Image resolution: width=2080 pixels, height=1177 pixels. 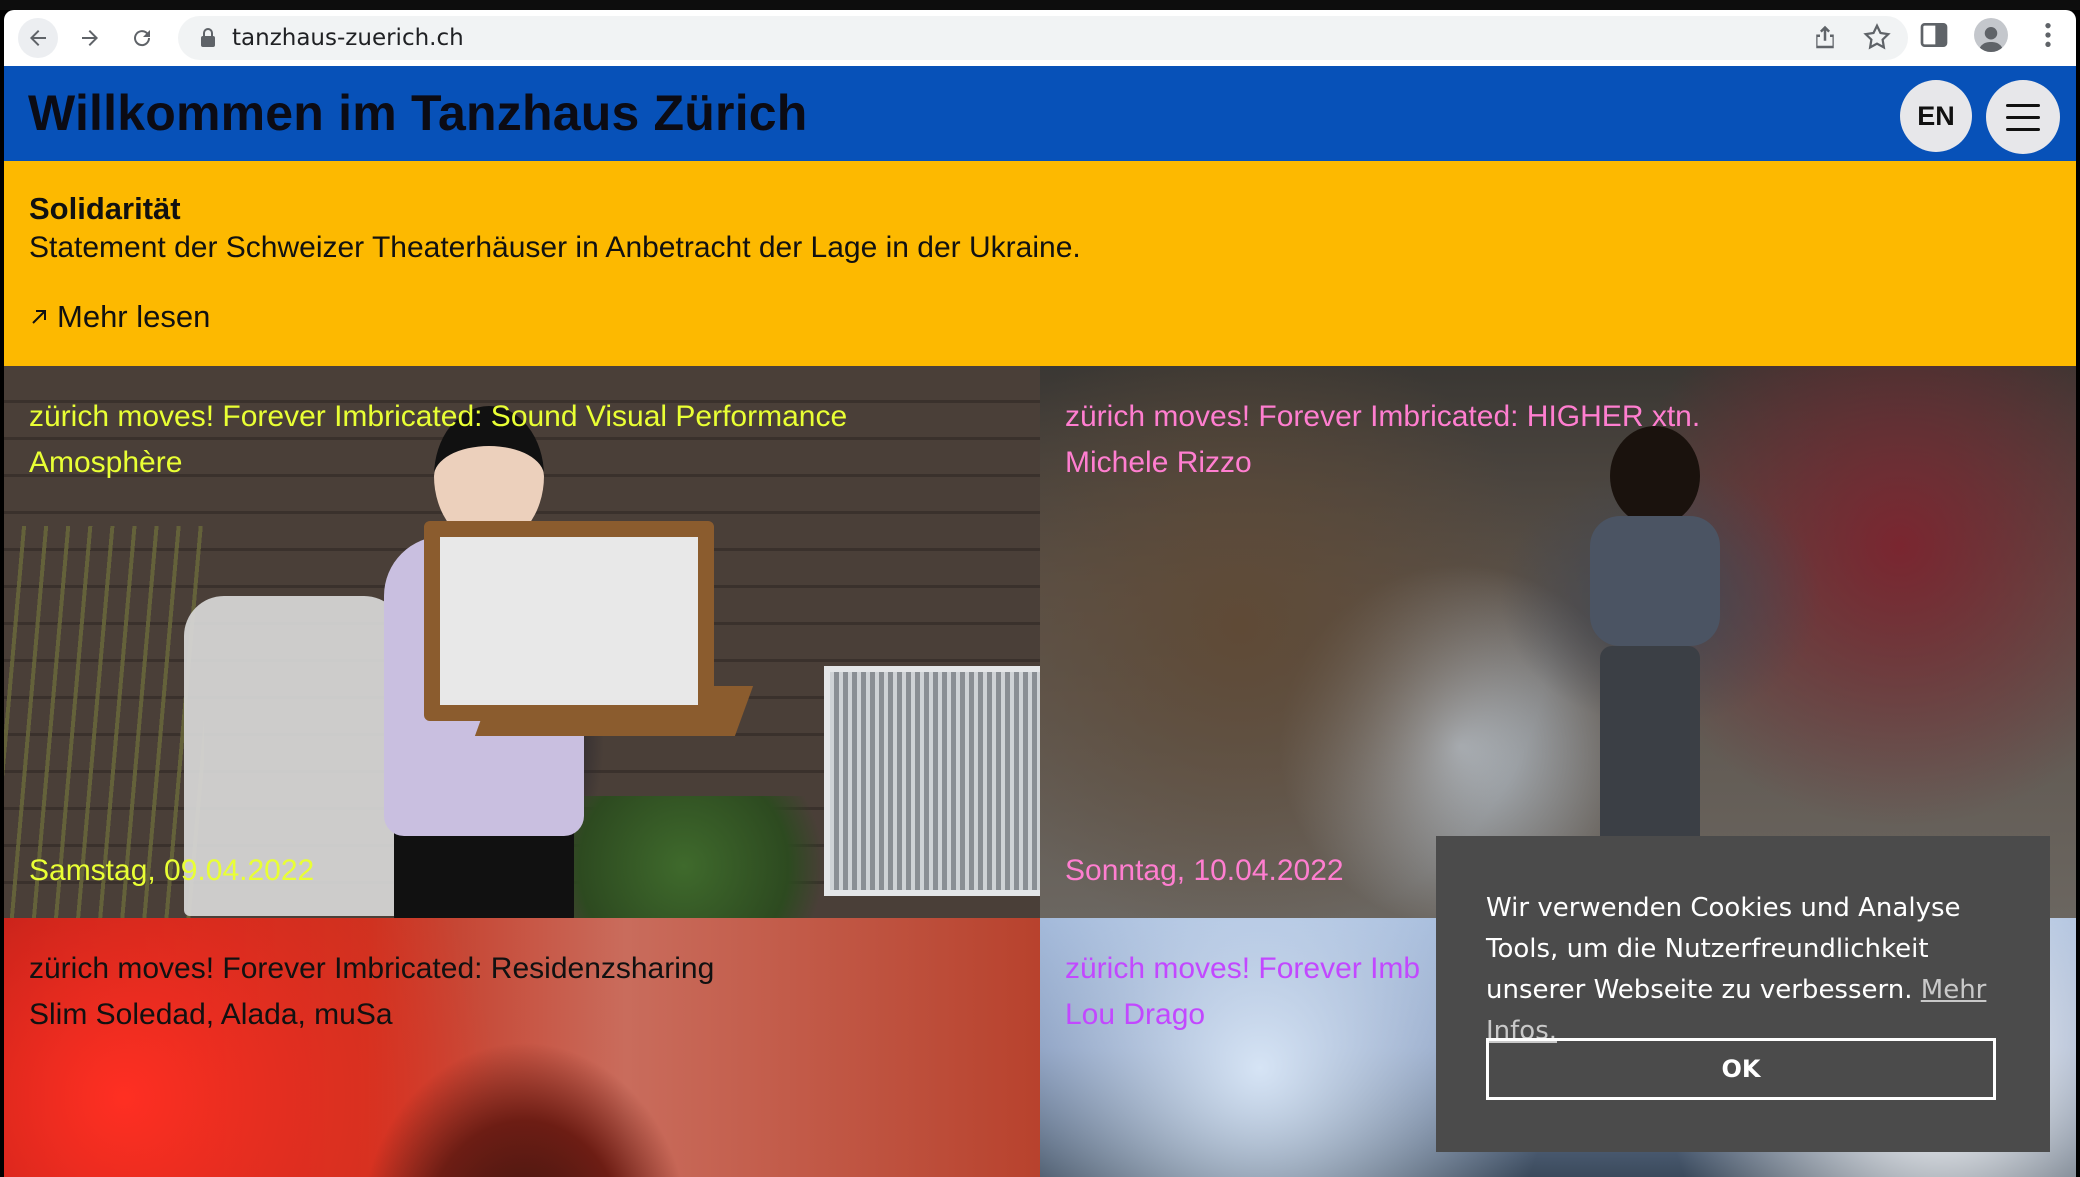 I want to click on lock-icon, so click(x=208, y=37).